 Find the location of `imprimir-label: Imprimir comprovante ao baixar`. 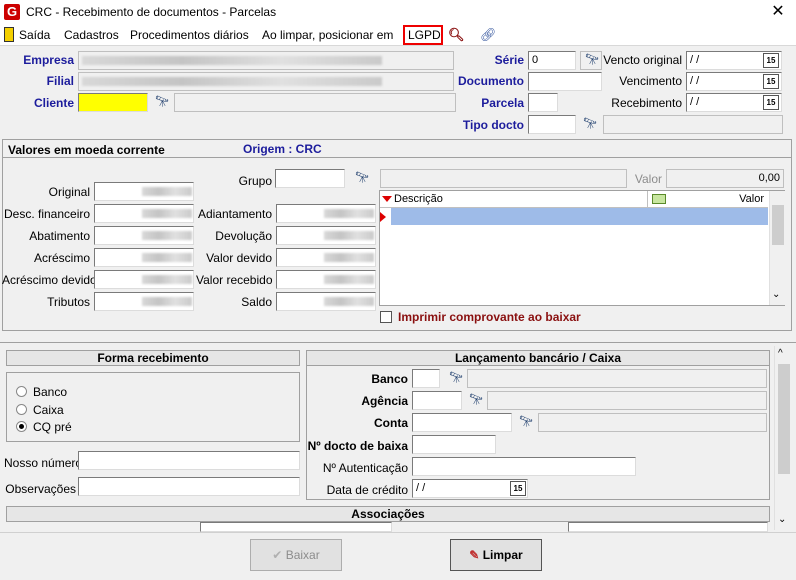

imprimir-label: Imprimir comprovante ao baixar is located at coordinates (489, 317).